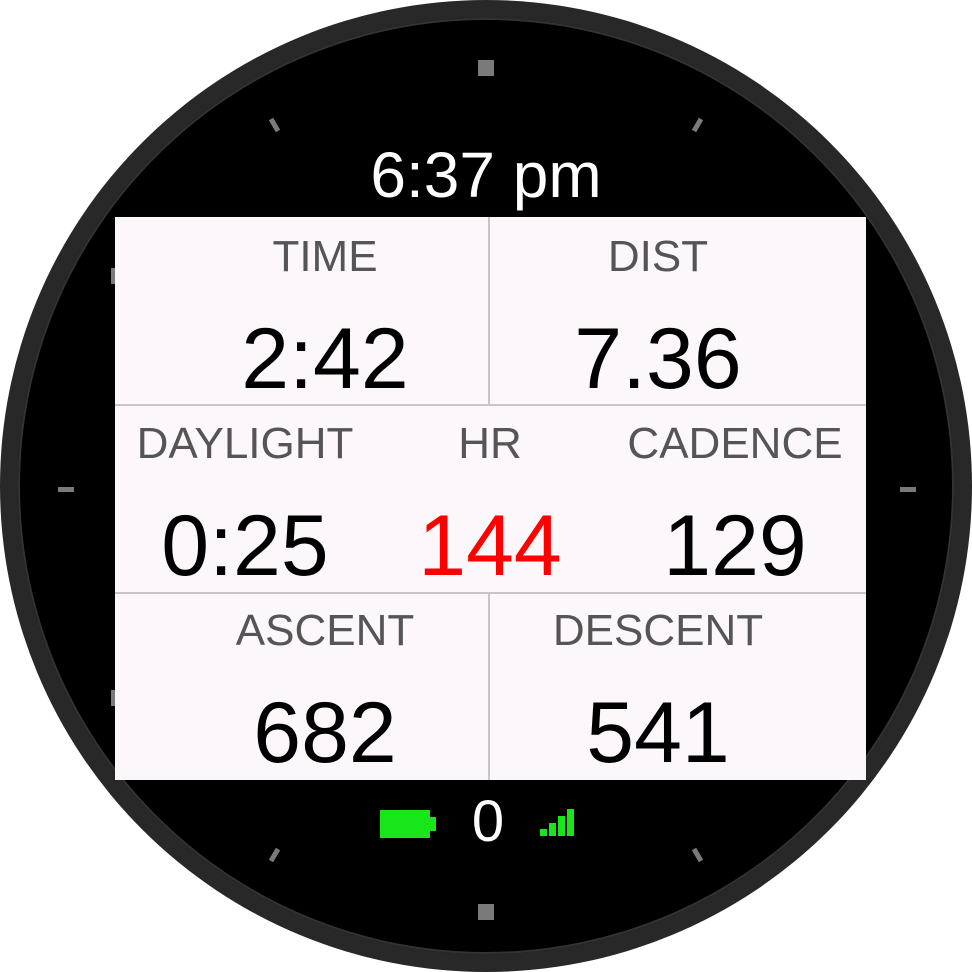  Describe the element at coordinates (735, 546) in the screenshot. I see `field-cadence-value: 129` at that location.